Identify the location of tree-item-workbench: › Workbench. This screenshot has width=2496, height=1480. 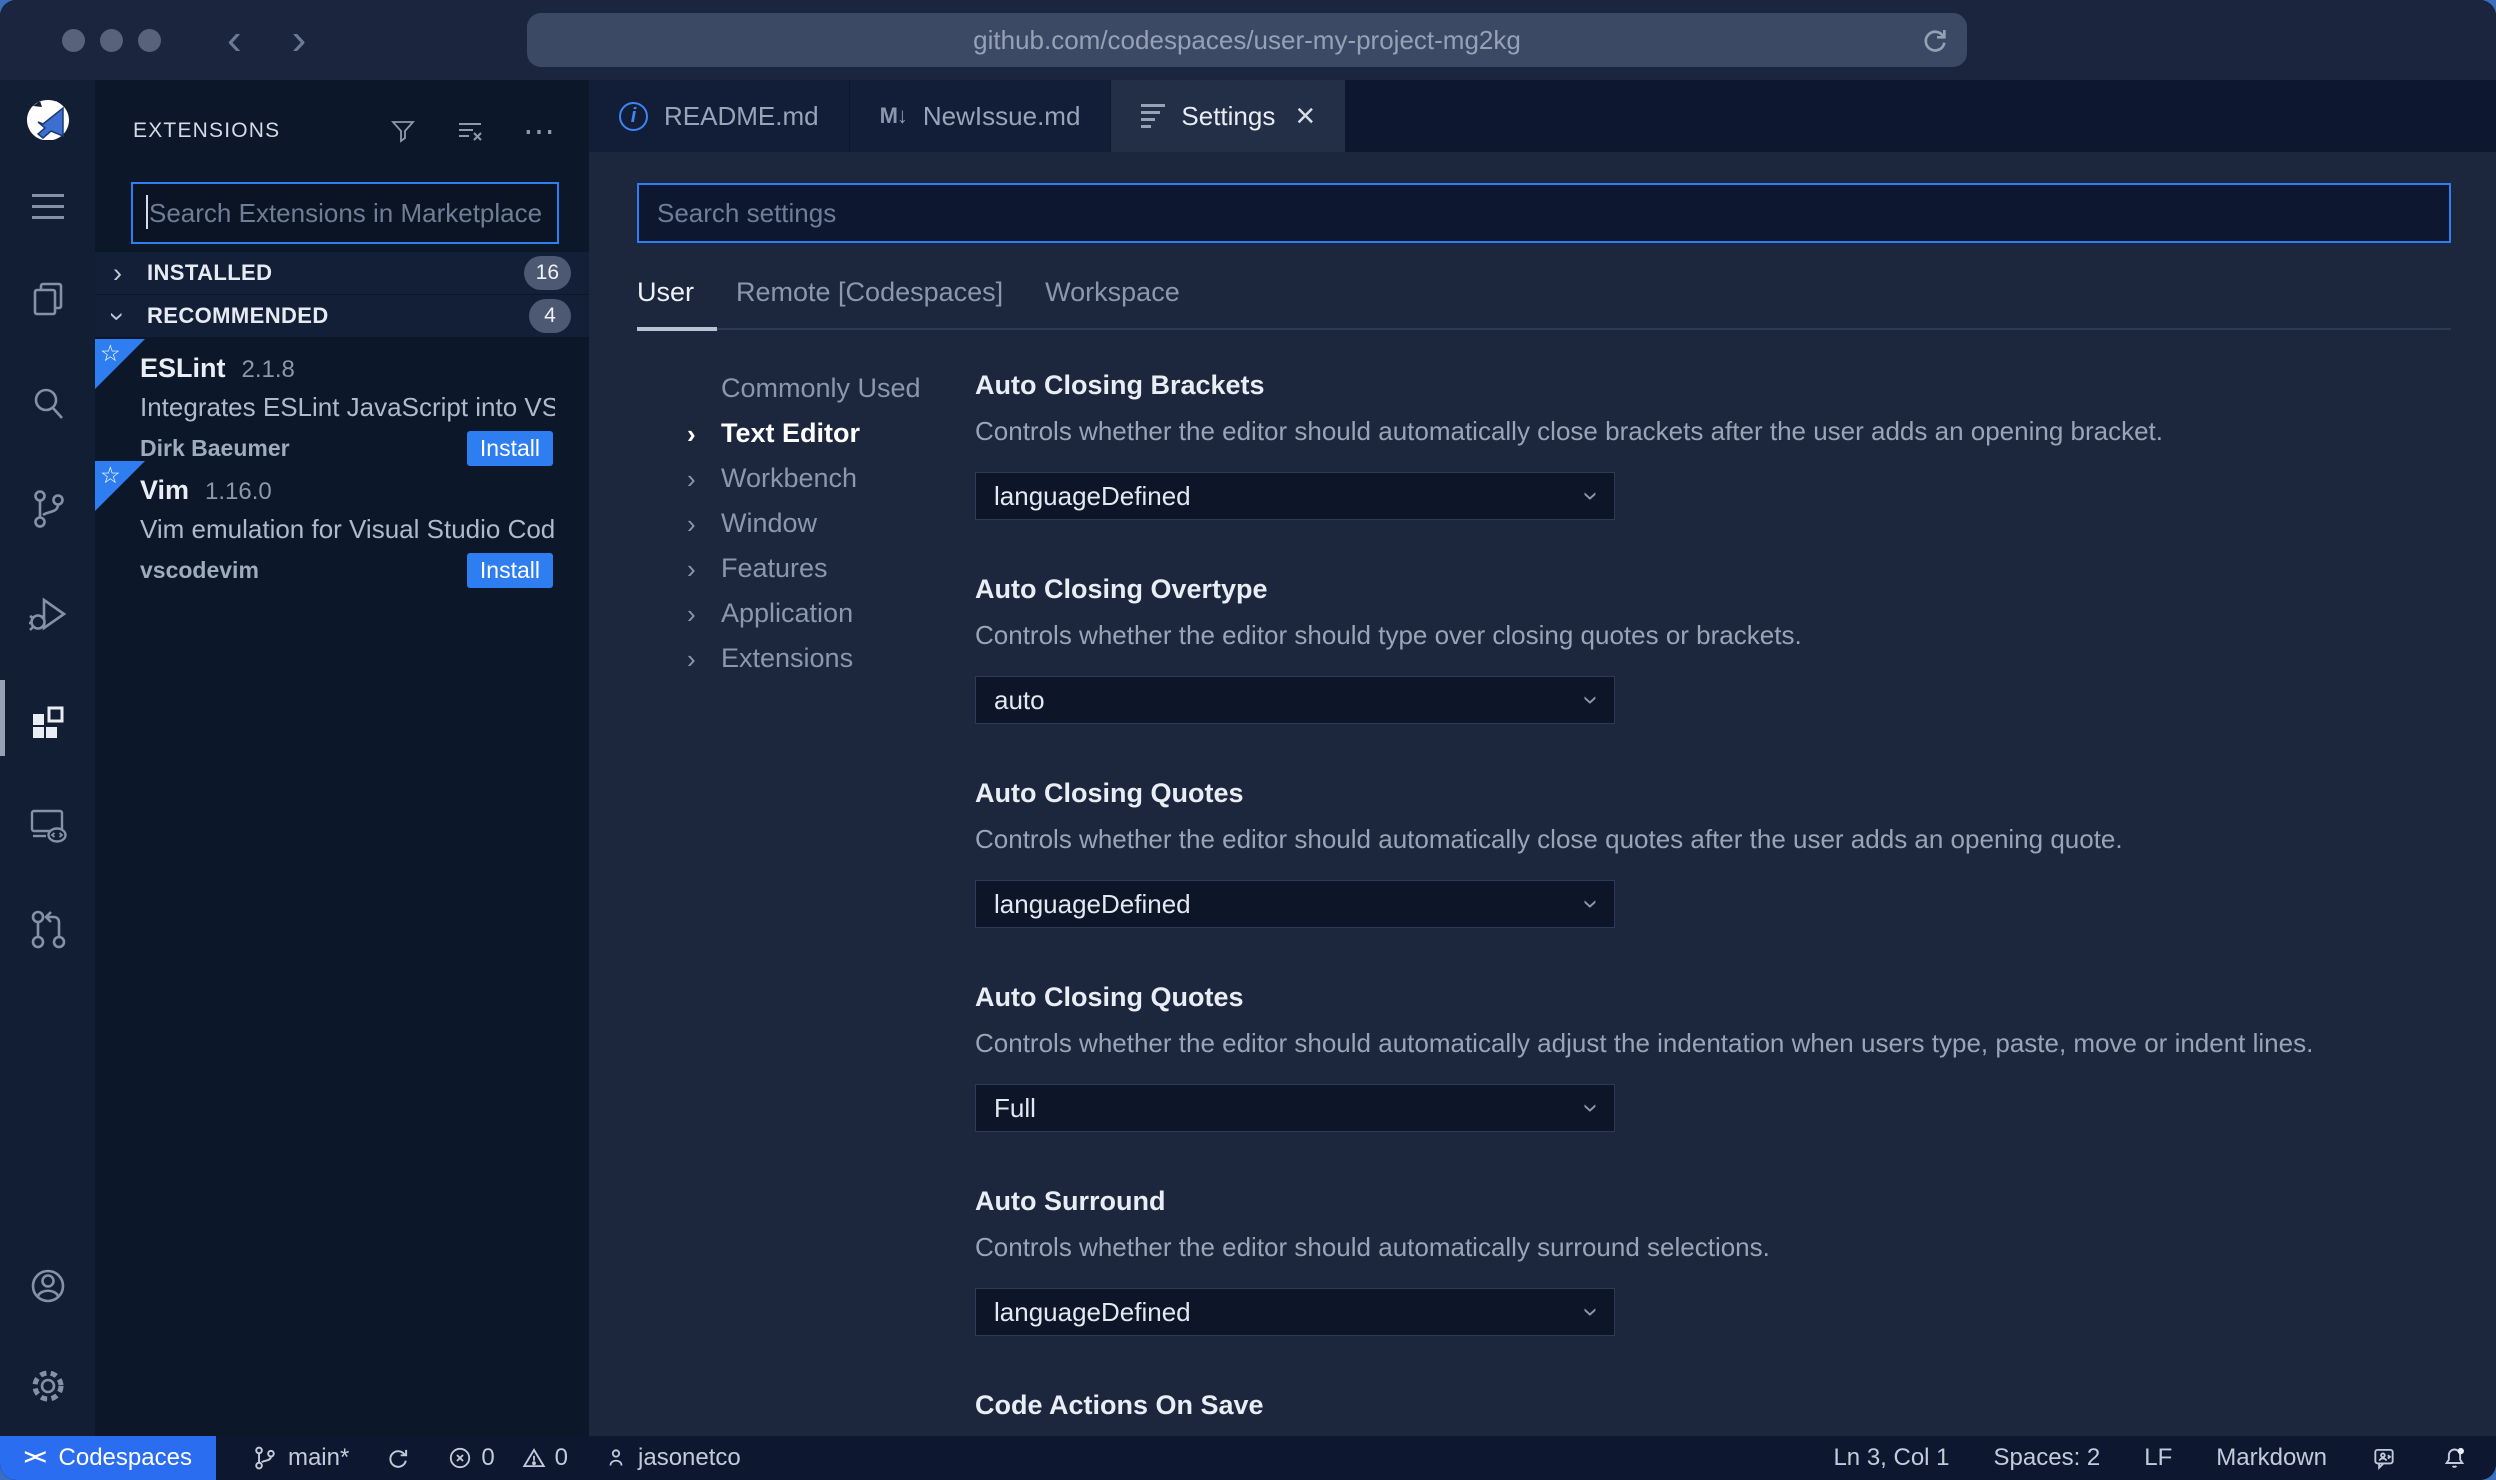
(831, 478).